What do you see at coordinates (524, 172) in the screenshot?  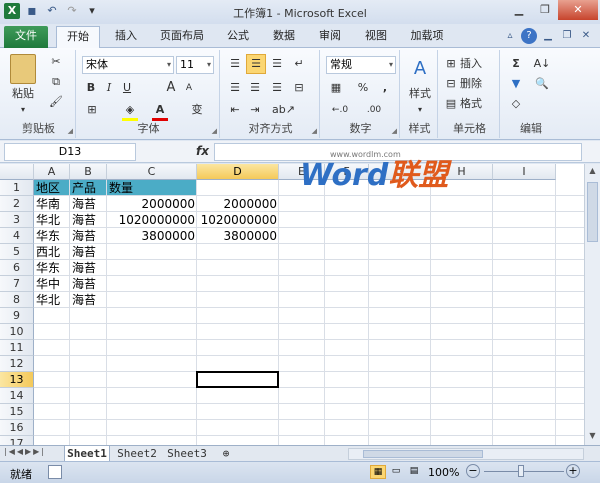 I see `column-header-i: I` at bounding box center [524, 172].